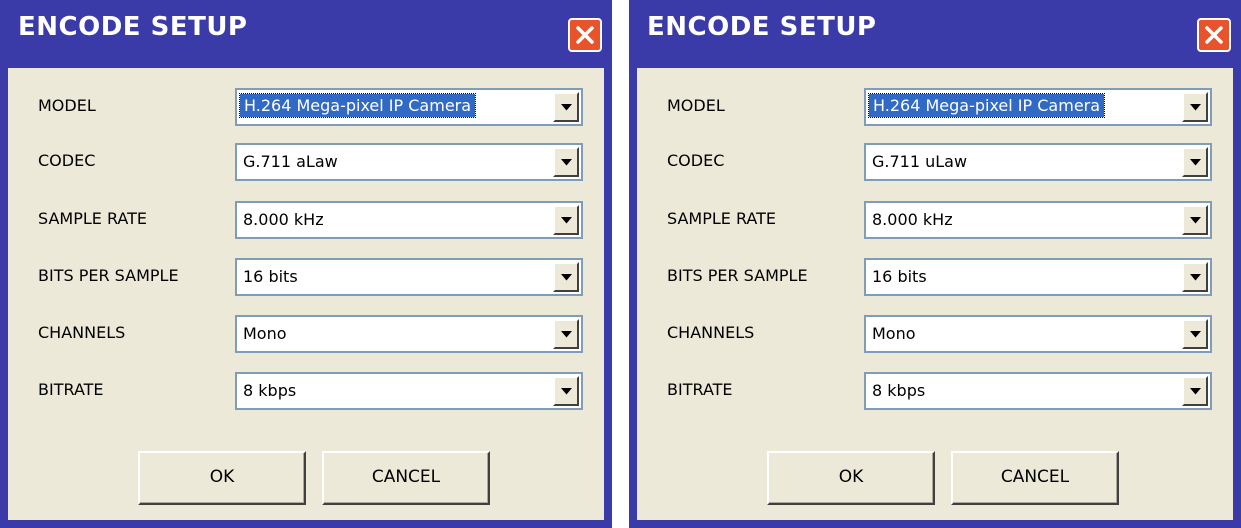  I want to click on codec-select: G.711 uLaw, so click(1038, 162).